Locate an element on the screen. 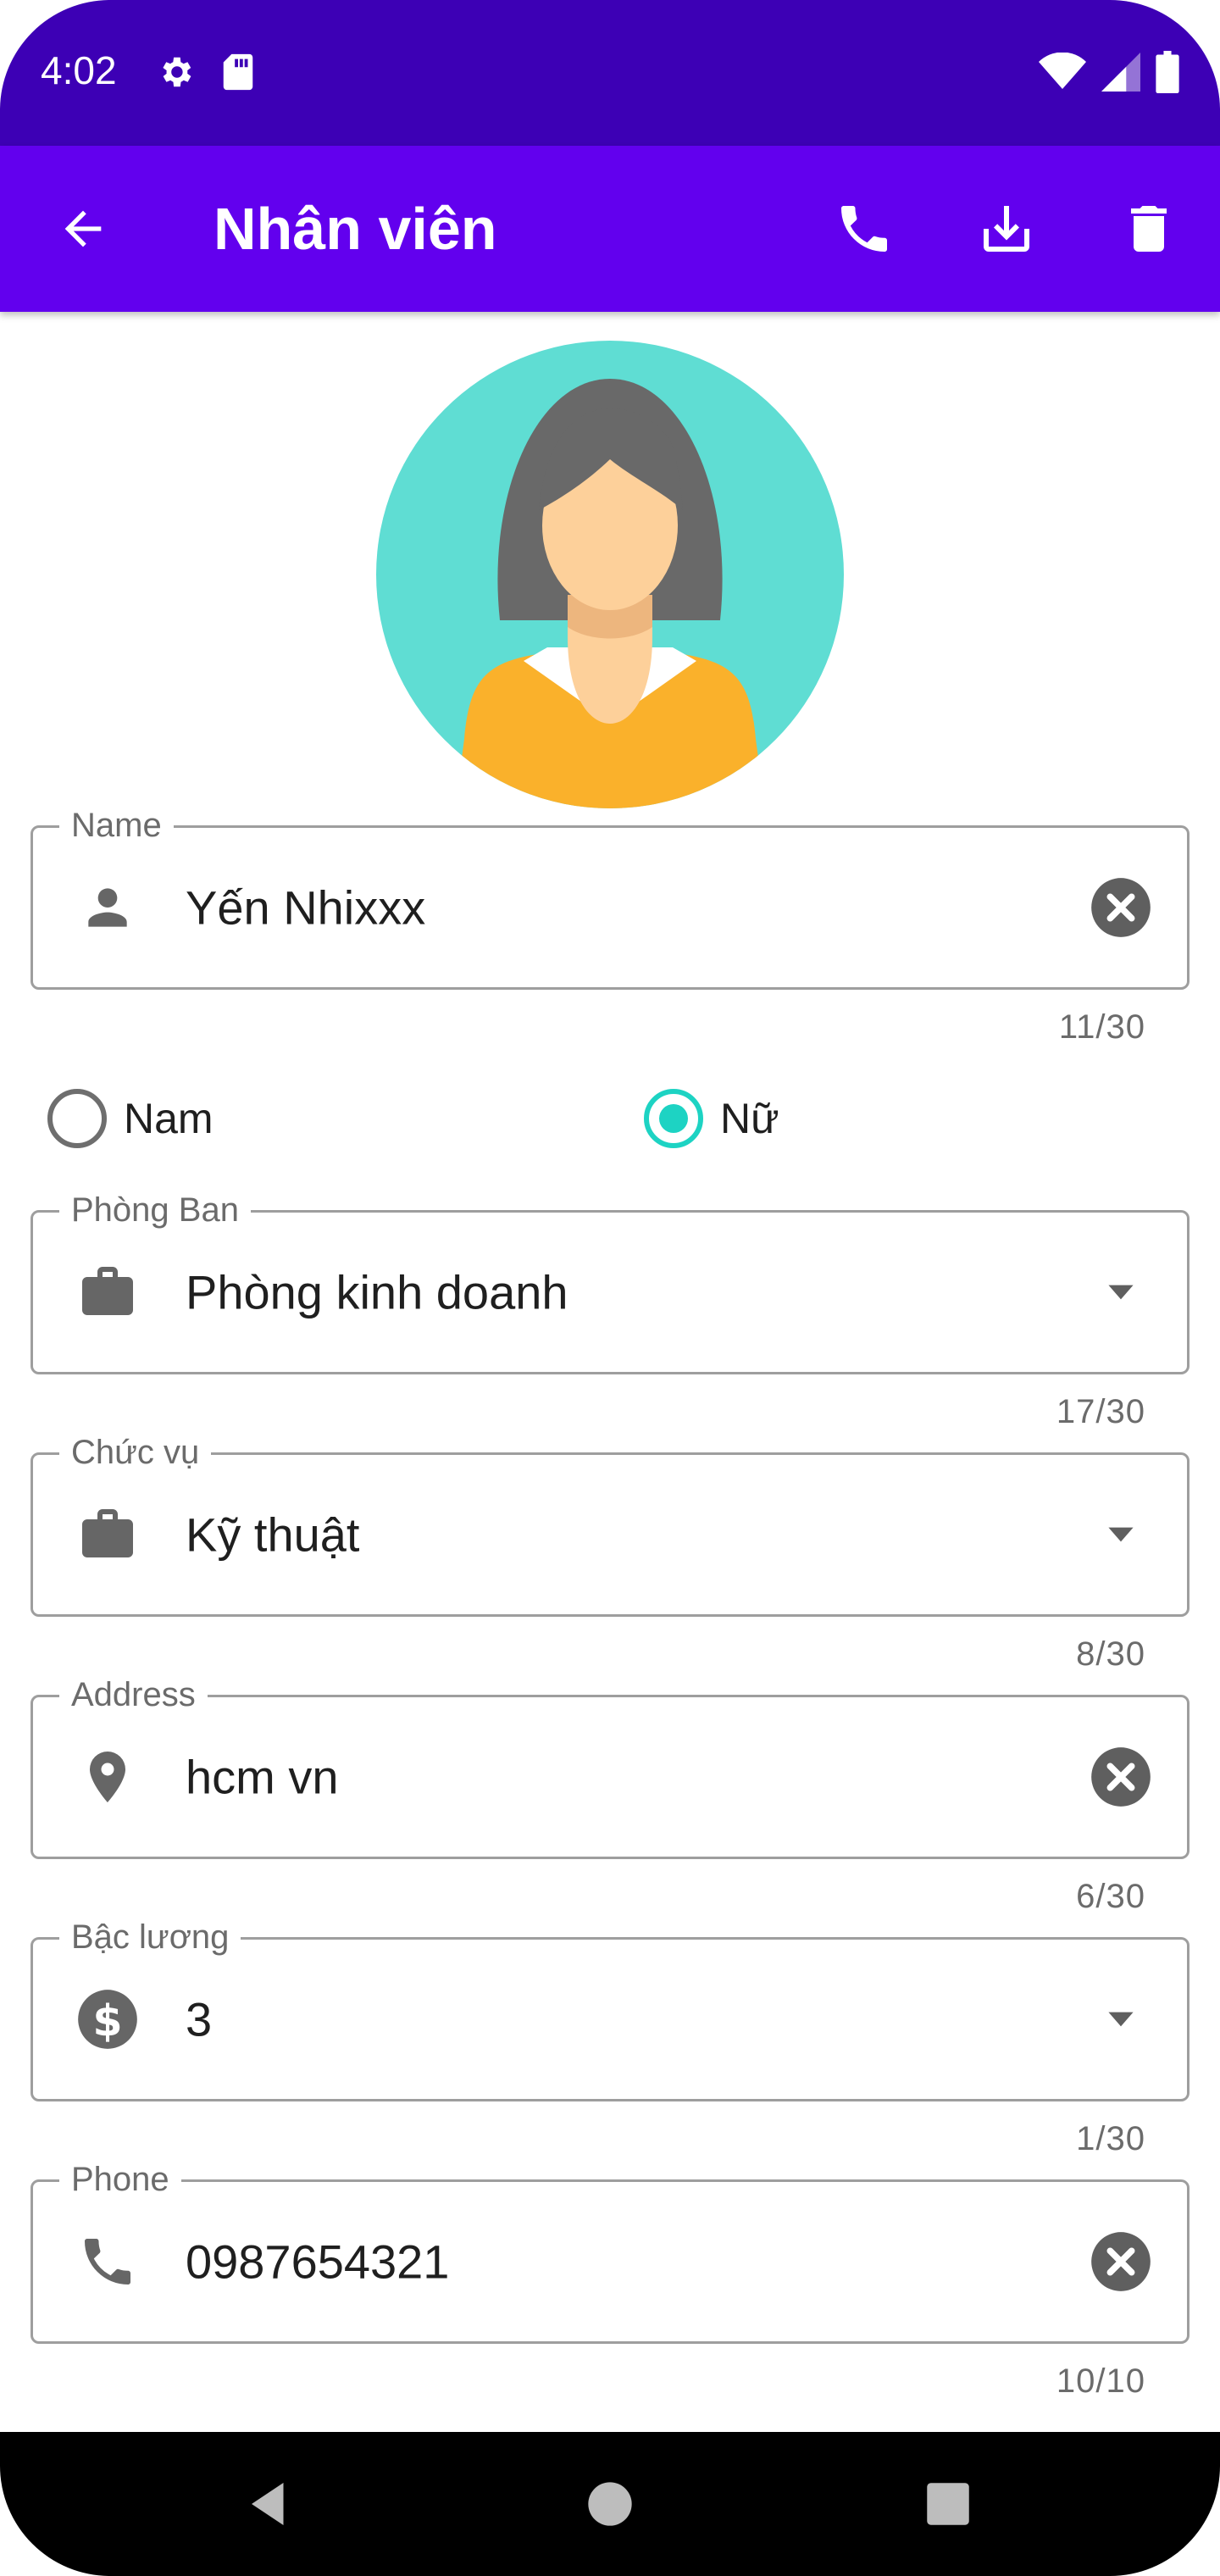 The height and width of the screenshot is (2576, 1220). recents-square-icon is located at coordinates (948, 2504).